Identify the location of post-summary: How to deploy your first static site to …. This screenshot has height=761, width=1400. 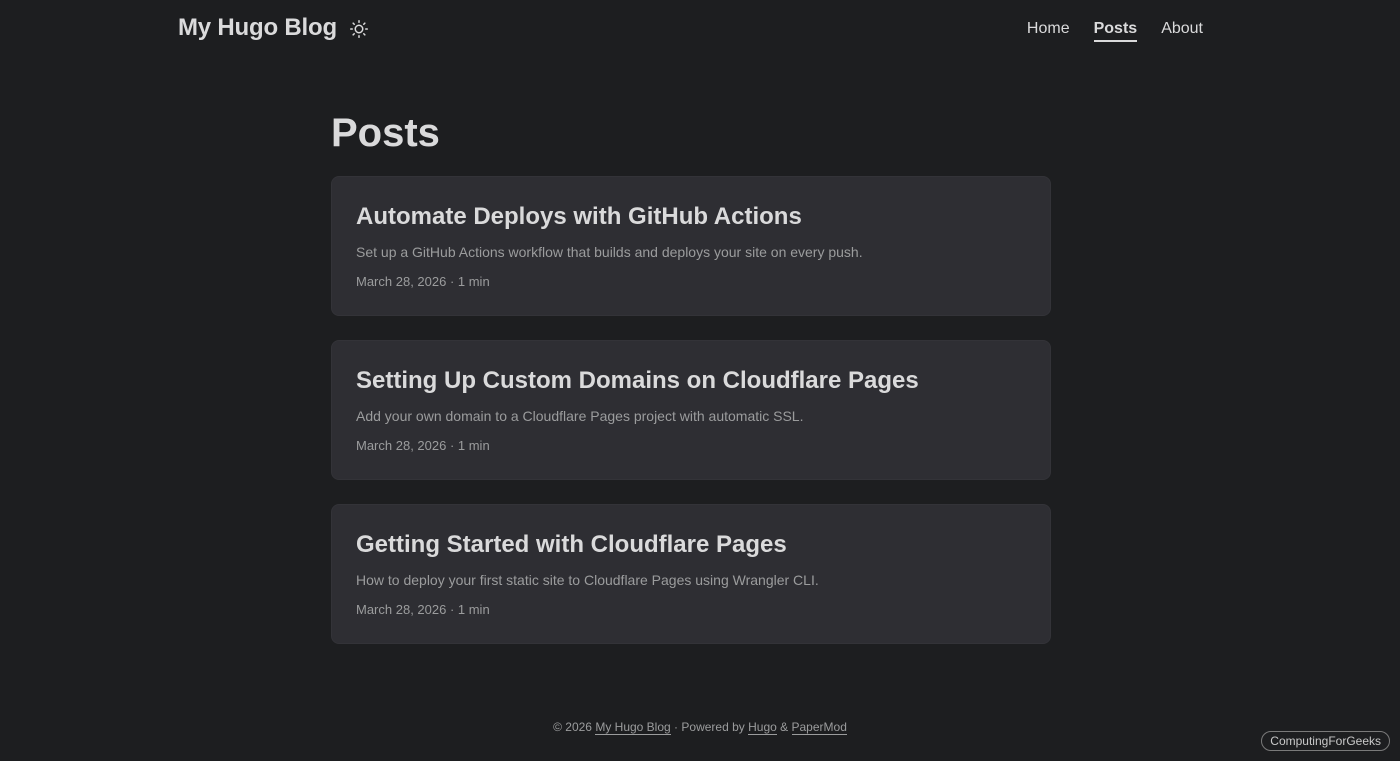
(587, 580).